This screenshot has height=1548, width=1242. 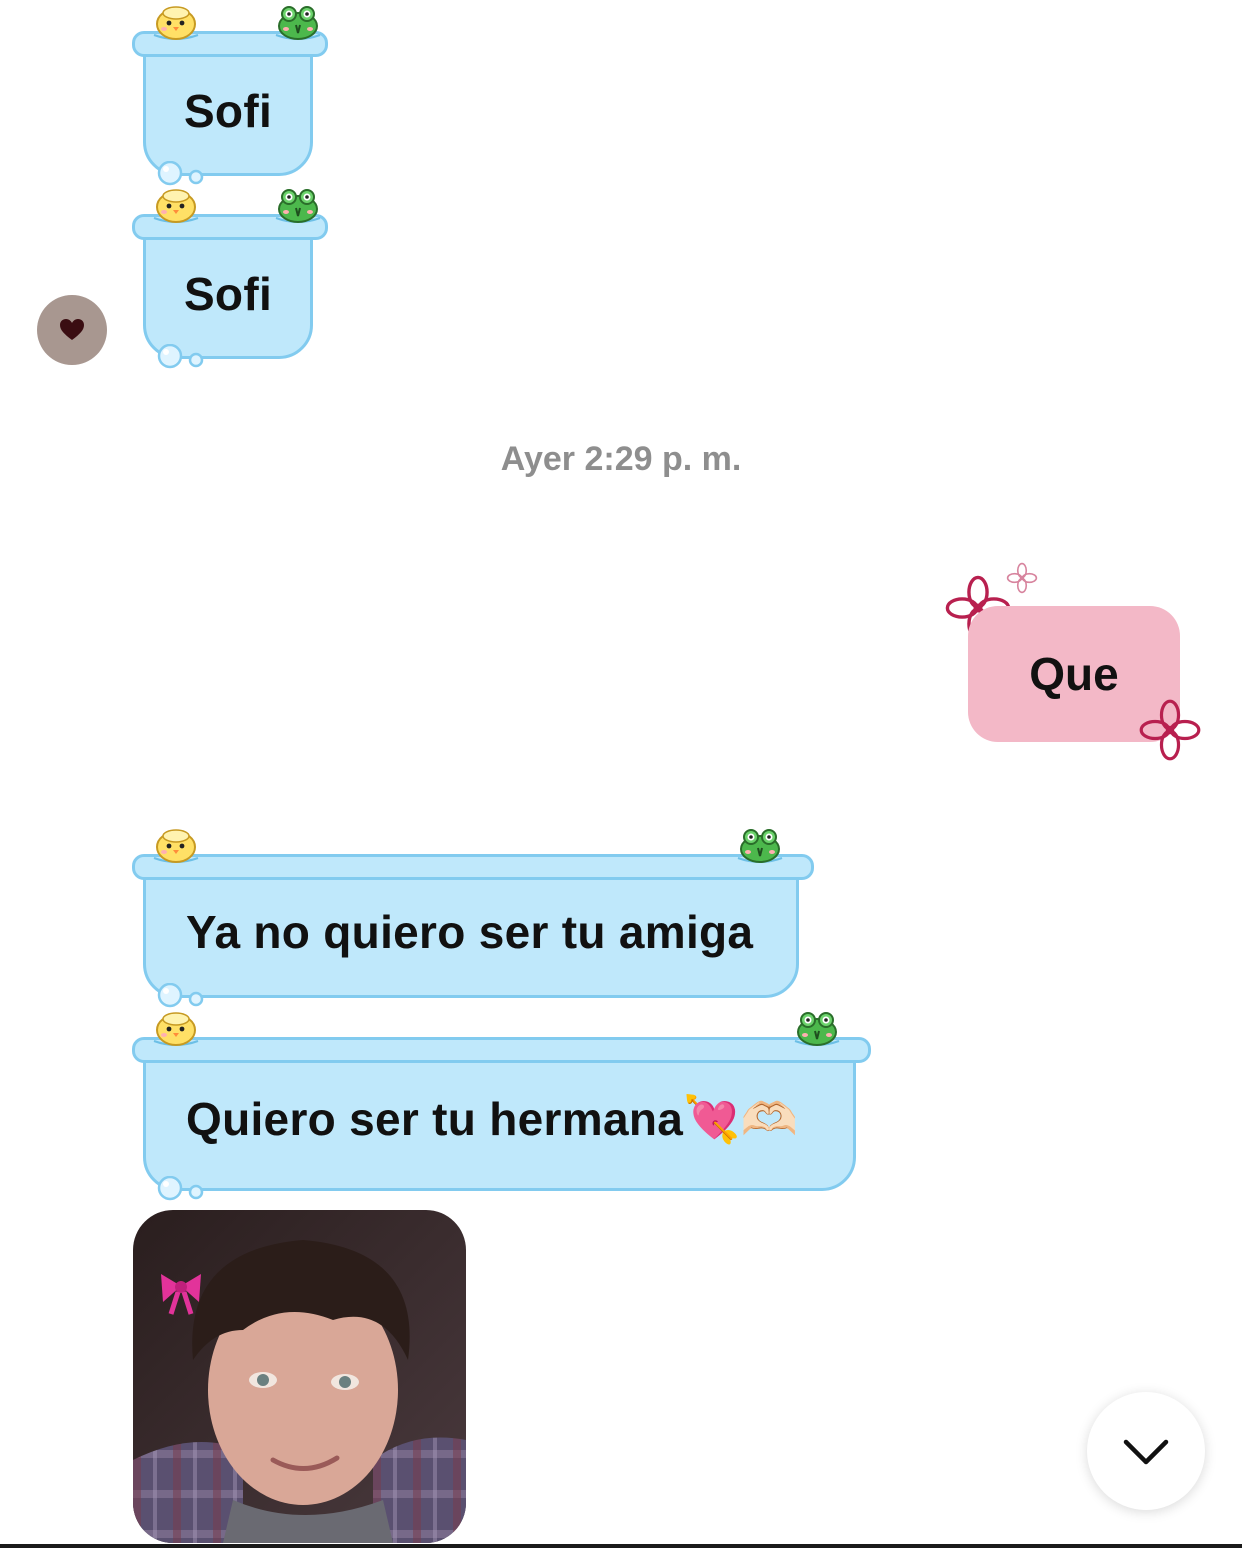 I want to click on photo-image, so click(x=299, y=1376).